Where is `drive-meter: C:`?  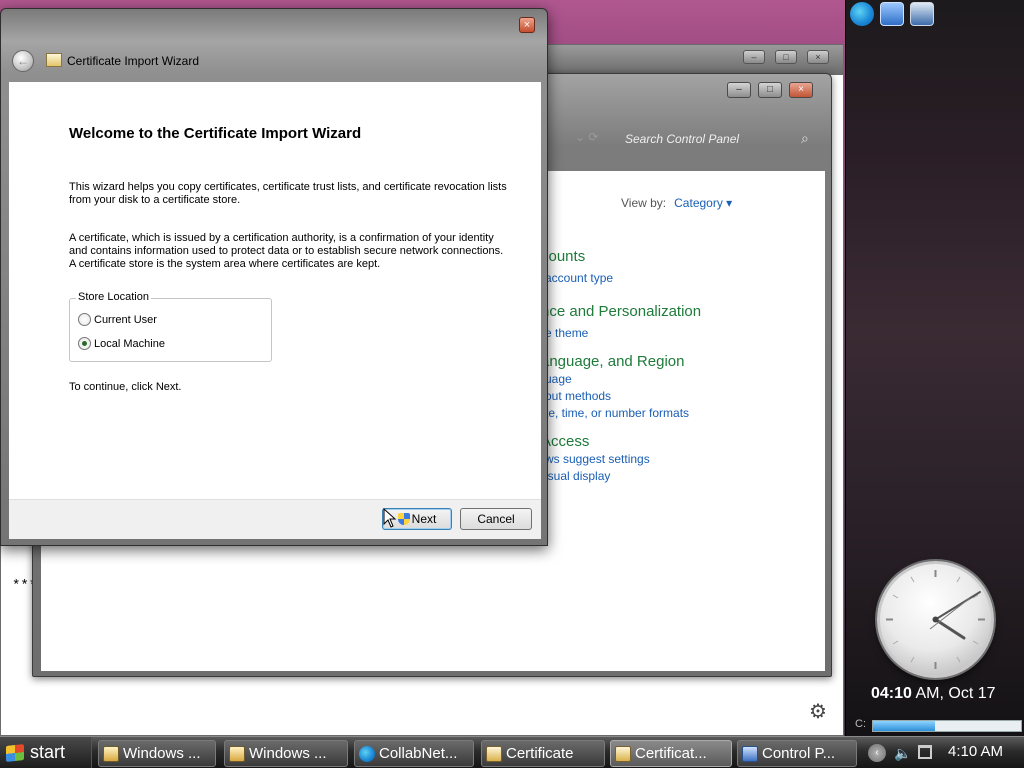
drive-meter: C: is located at coordinates (938, 725).